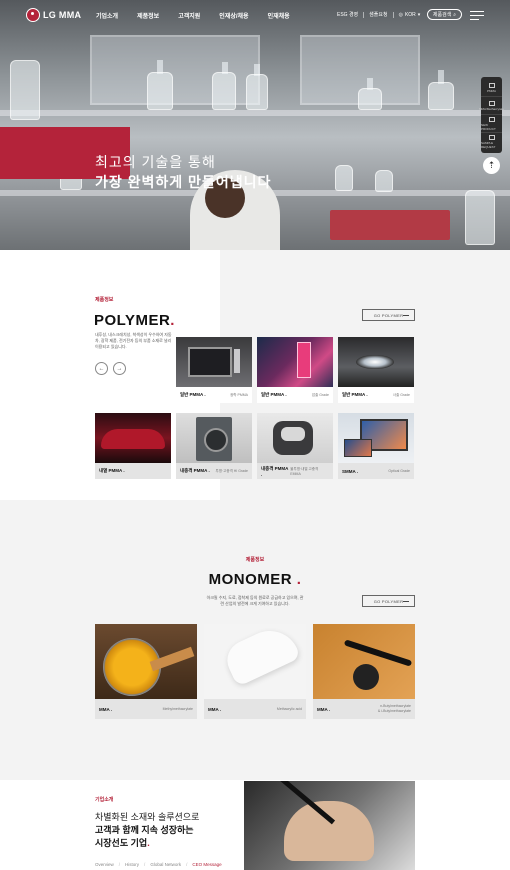 The width and height of the screenshot is (510, 870). What do you see at coordinates (295, 438) in the screenshot?
I see `device-product-image` at bounding box center [295, 438].